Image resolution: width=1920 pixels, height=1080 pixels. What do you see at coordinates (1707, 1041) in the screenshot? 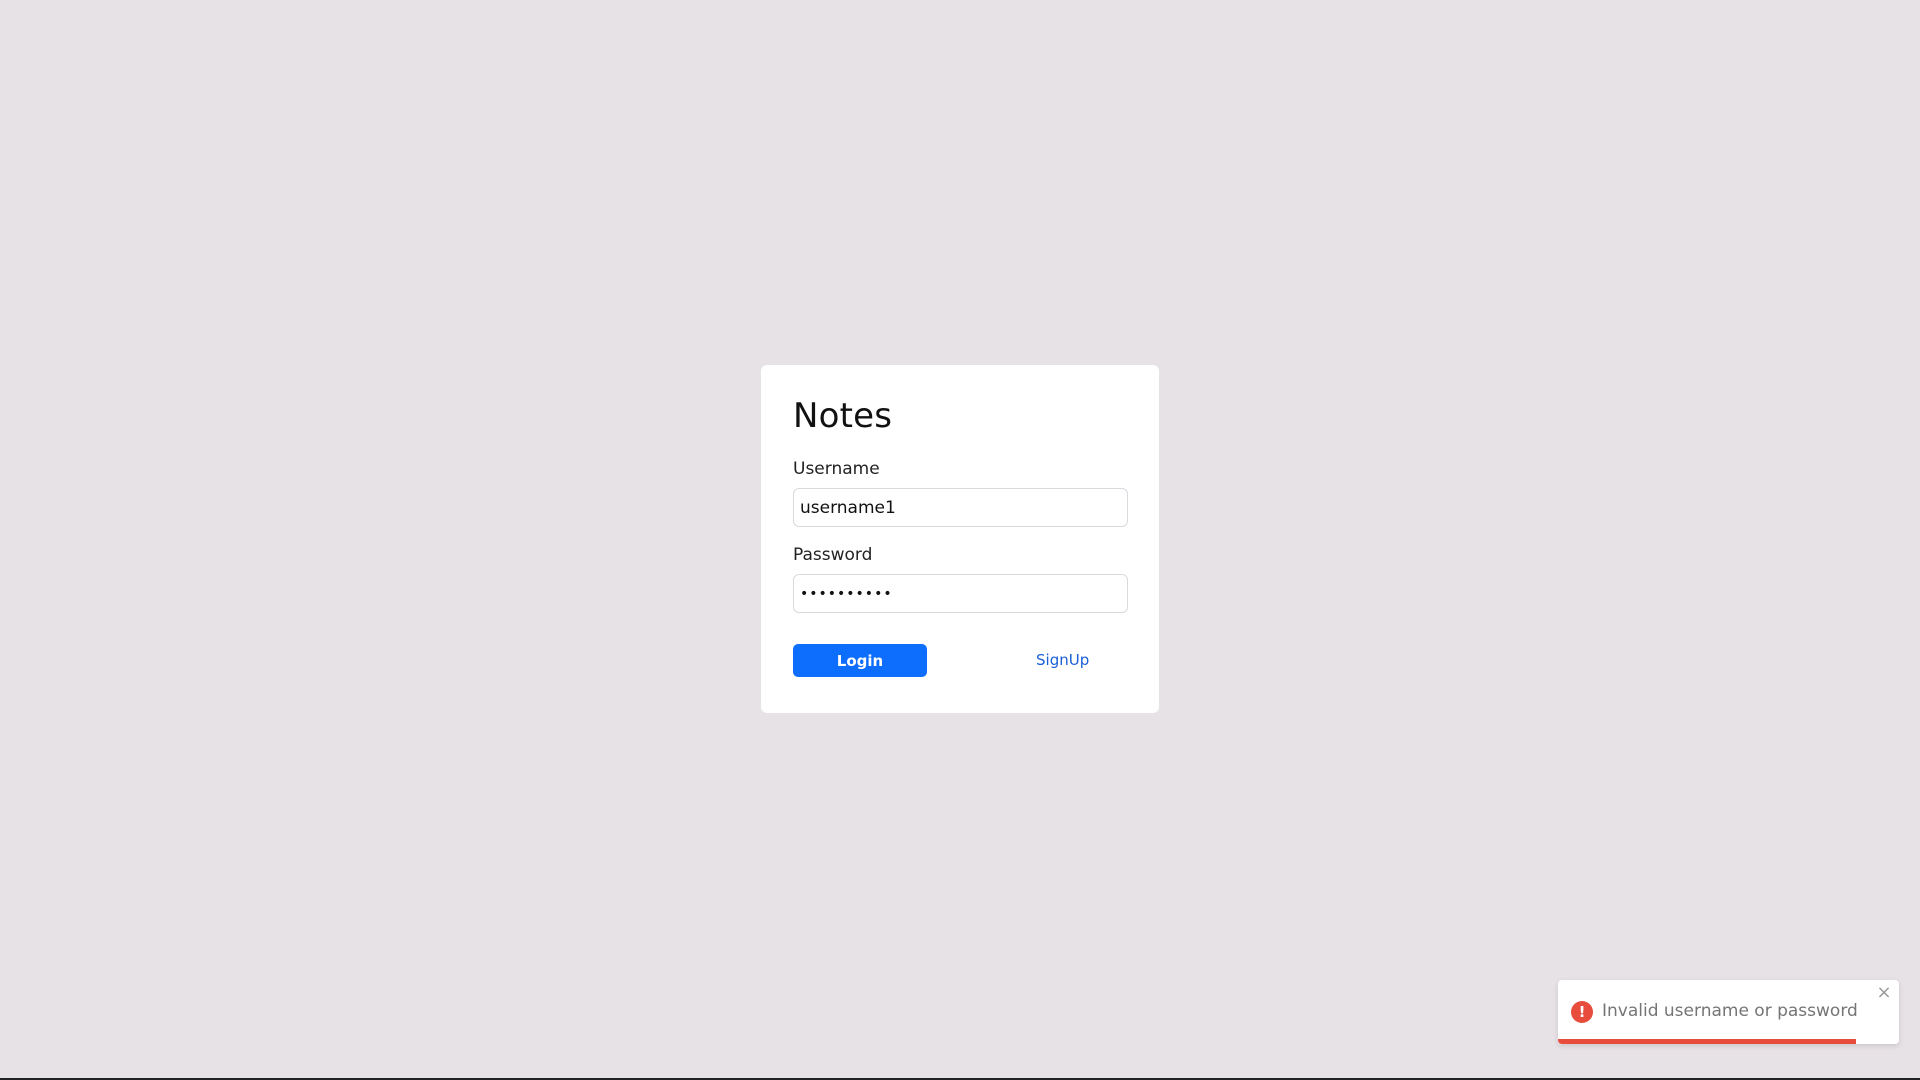
I see `toast-progress-fill` at bounding box center [1707, 1041].